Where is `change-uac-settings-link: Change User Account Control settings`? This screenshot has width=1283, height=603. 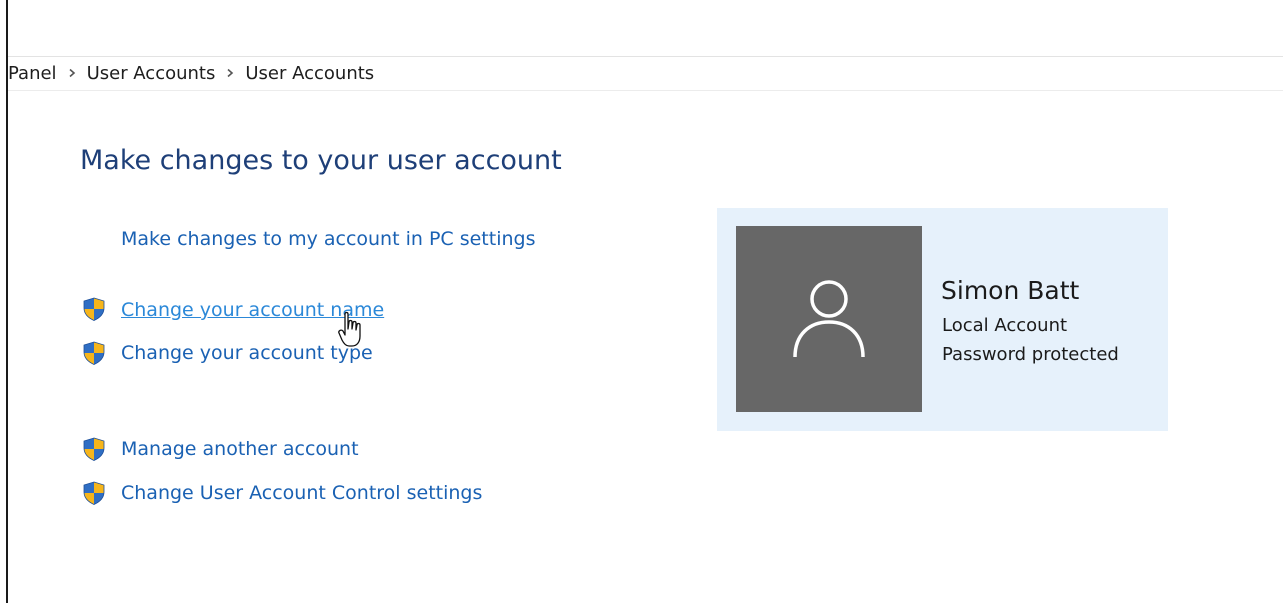
change-uac-settings-link: Change User Account Control settings is located at coordinates (301, 493).